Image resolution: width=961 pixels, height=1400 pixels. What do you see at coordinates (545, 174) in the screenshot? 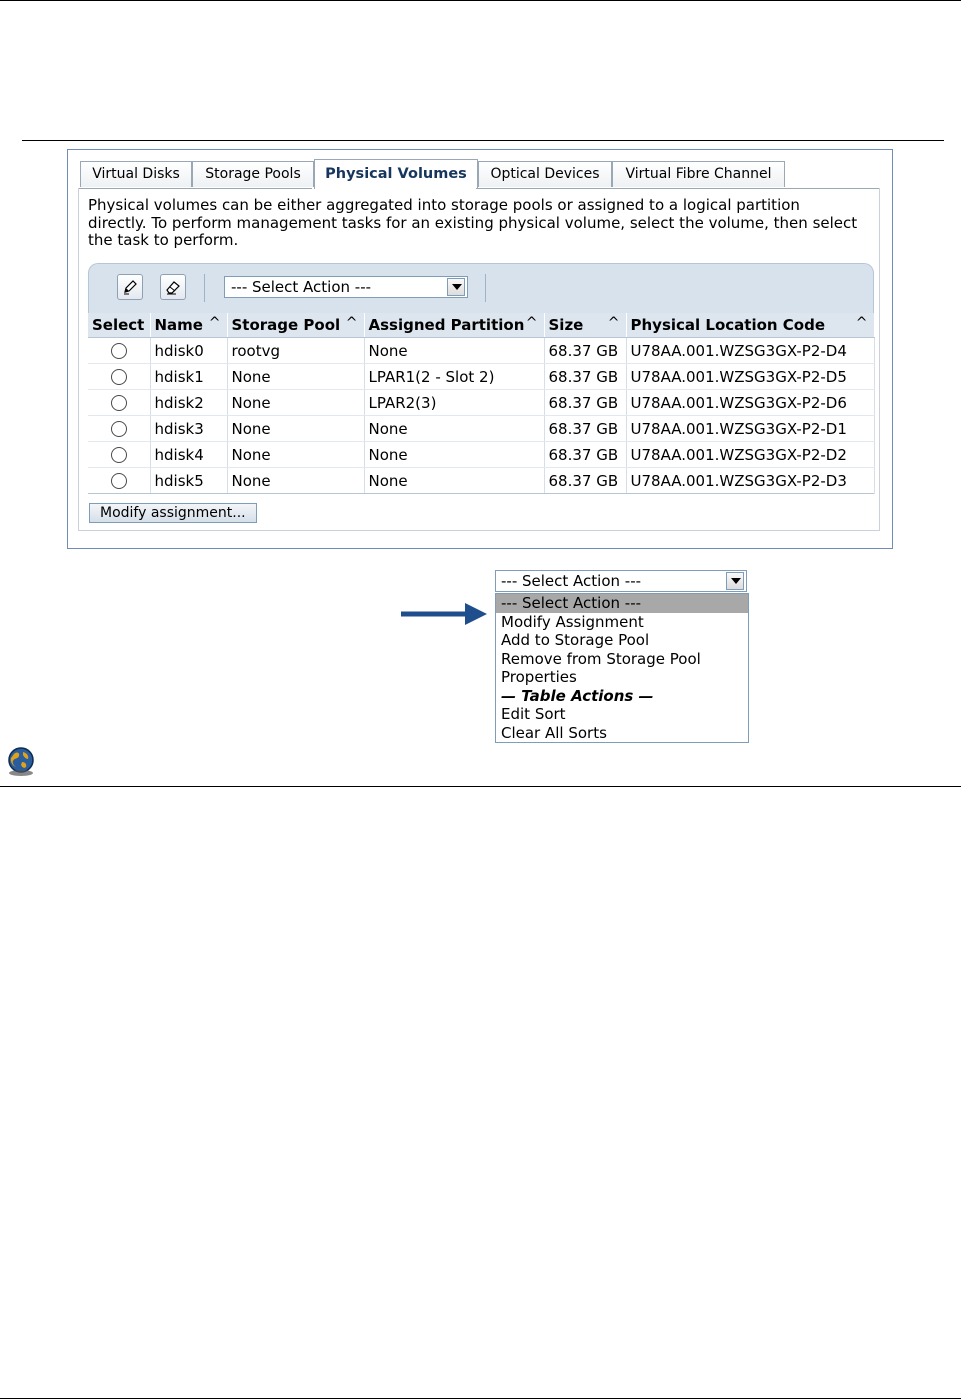
I see `tab-optical-devices: Optical Devices` at bounding box center [545, 174].